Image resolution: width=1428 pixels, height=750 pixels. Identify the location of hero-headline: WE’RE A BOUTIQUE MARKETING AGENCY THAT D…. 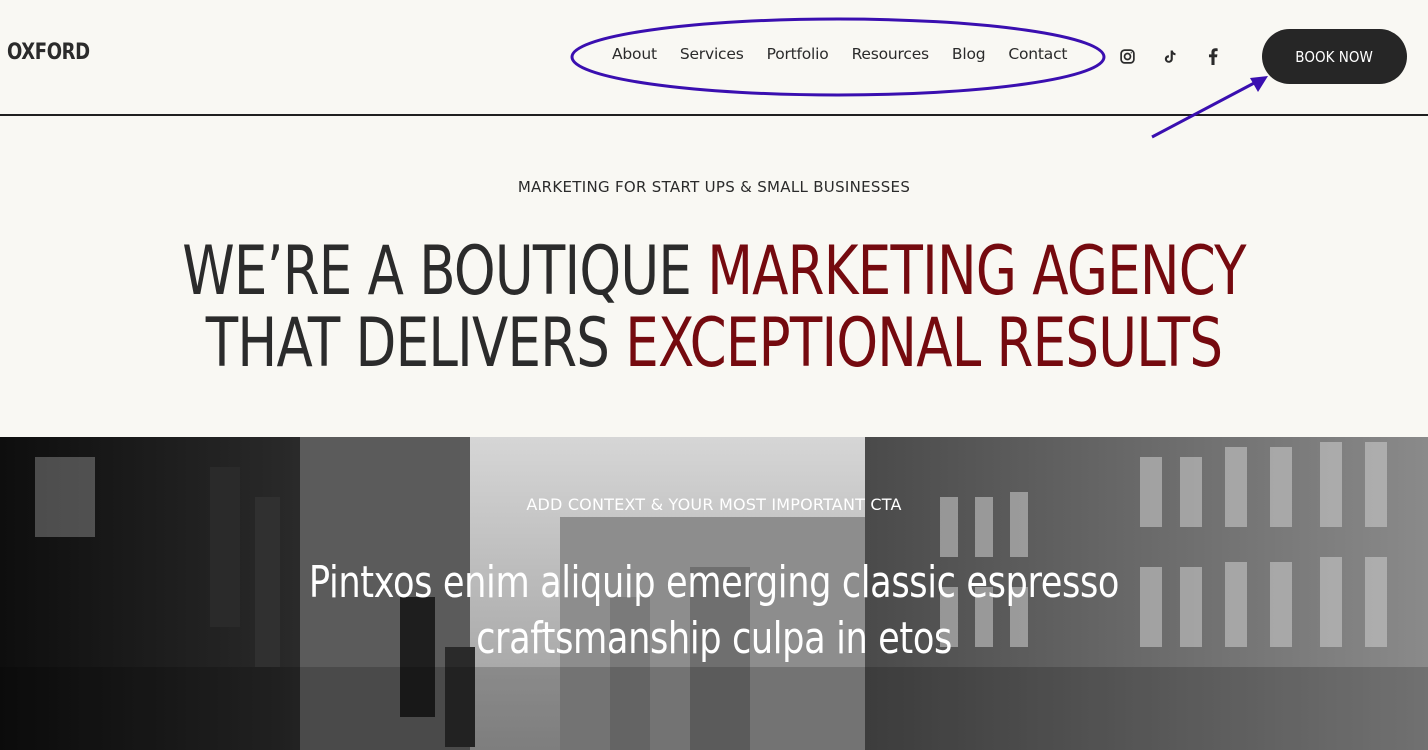
(714, 308).